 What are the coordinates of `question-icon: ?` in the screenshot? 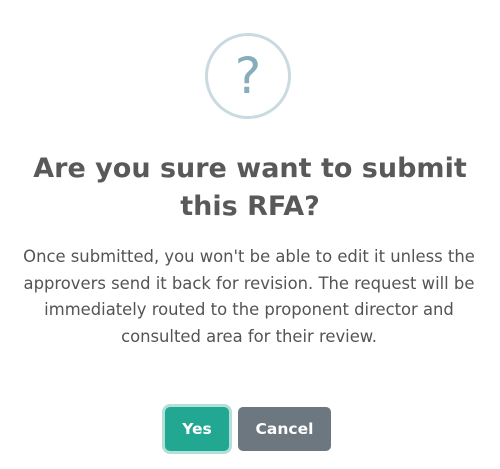 It's located at (248, 76).